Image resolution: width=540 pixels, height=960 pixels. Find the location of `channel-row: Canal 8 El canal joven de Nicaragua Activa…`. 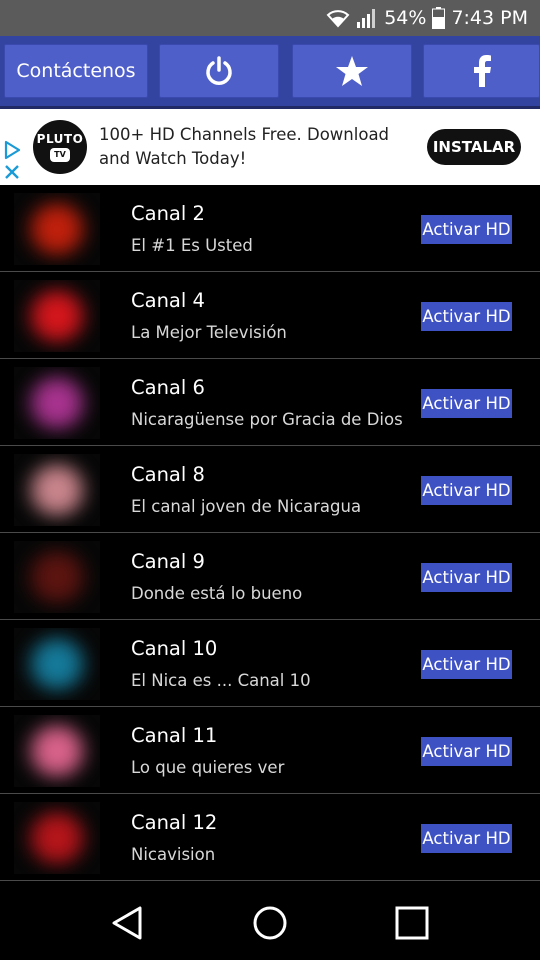

channel-row: Canal 8 El canal joven de Nicaragua Activa… is located at coordinates (270, 489).